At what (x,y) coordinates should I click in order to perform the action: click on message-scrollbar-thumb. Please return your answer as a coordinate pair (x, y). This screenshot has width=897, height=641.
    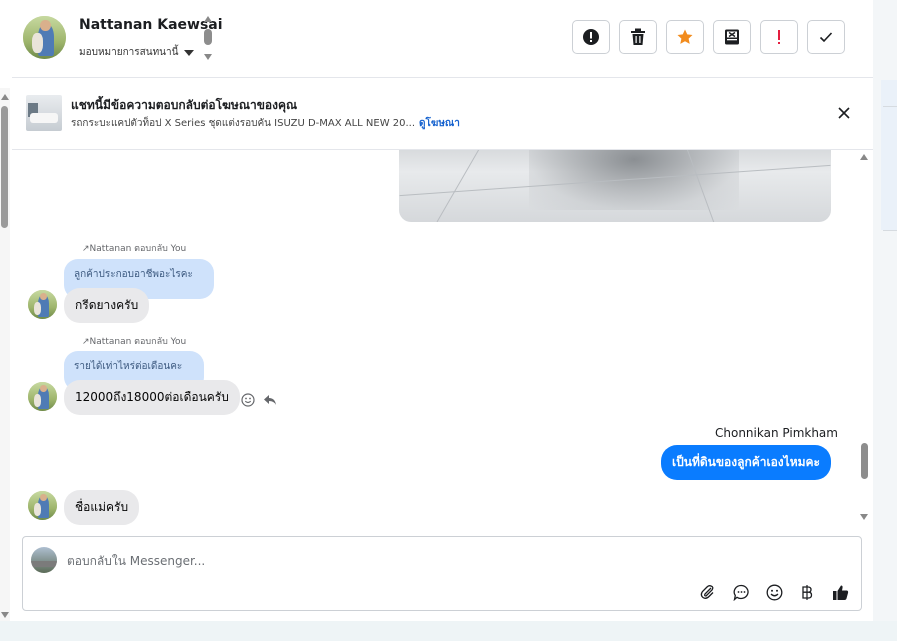
    Looking at the image, I should click on (864, 461).